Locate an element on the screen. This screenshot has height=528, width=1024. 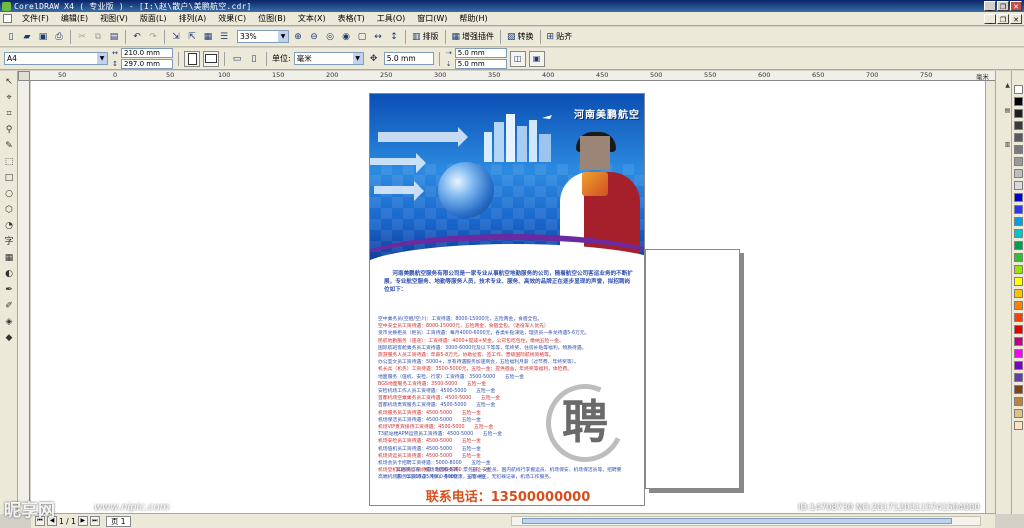
cut-icon: ✂ is located at coordinates (82, 37).